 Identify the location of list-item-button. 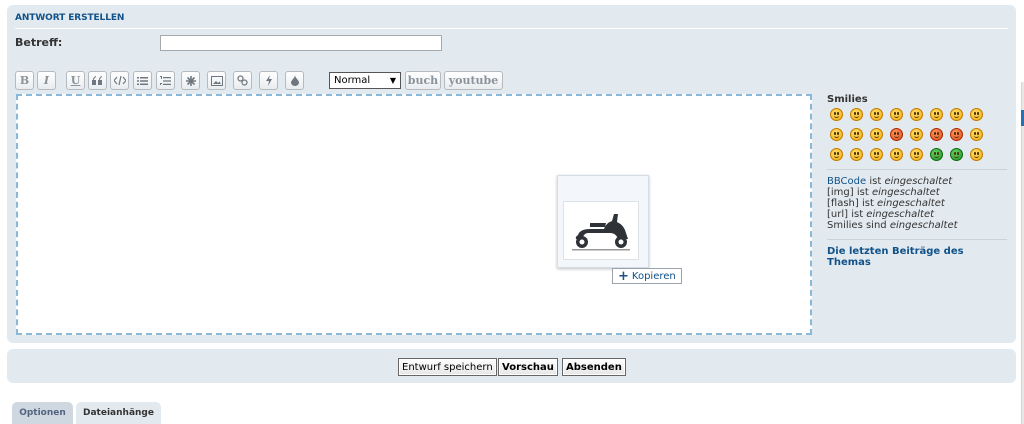
(190, 80).